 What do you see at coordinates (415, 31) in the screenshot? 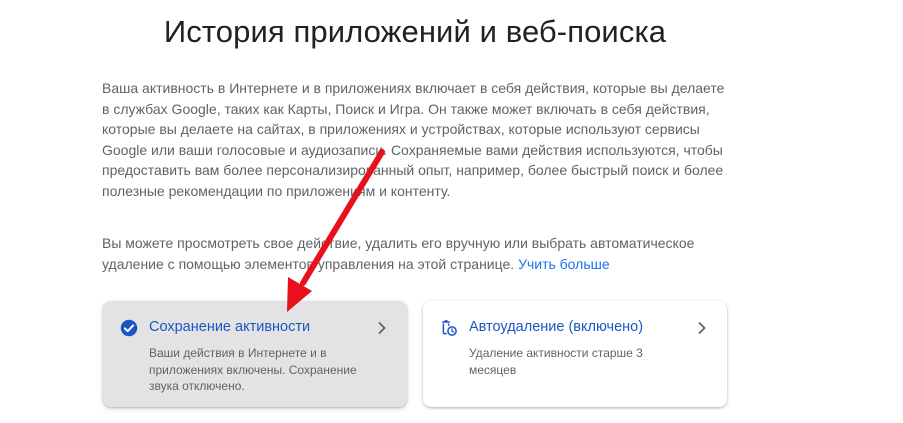
I see `page-title: История приложений и веб-поиска` at bounding box center [415, 31].